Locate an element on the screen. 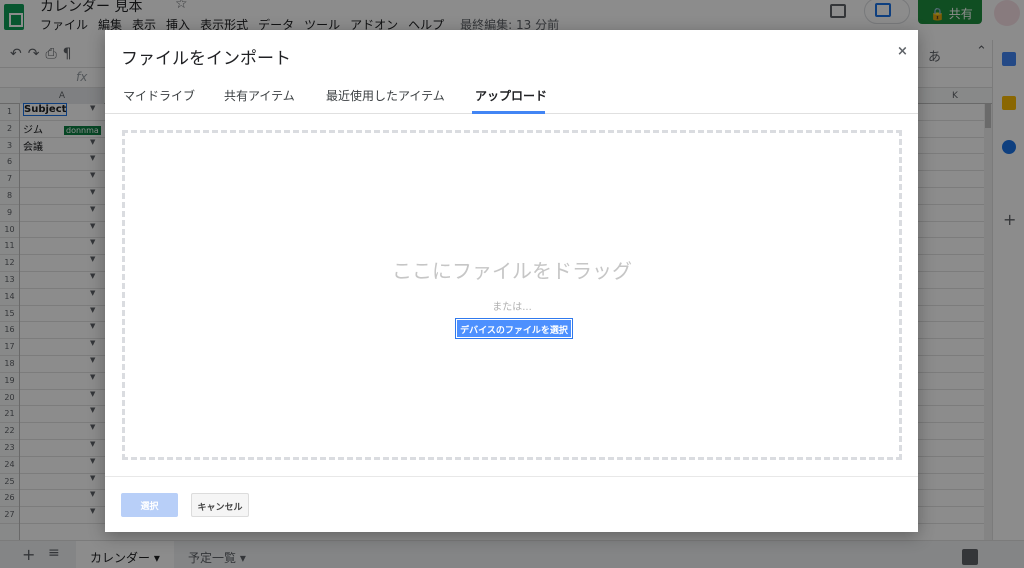 This screenshot has height=568, width=1024. tab-upload: アップロード is located at coordinates (511, 95).